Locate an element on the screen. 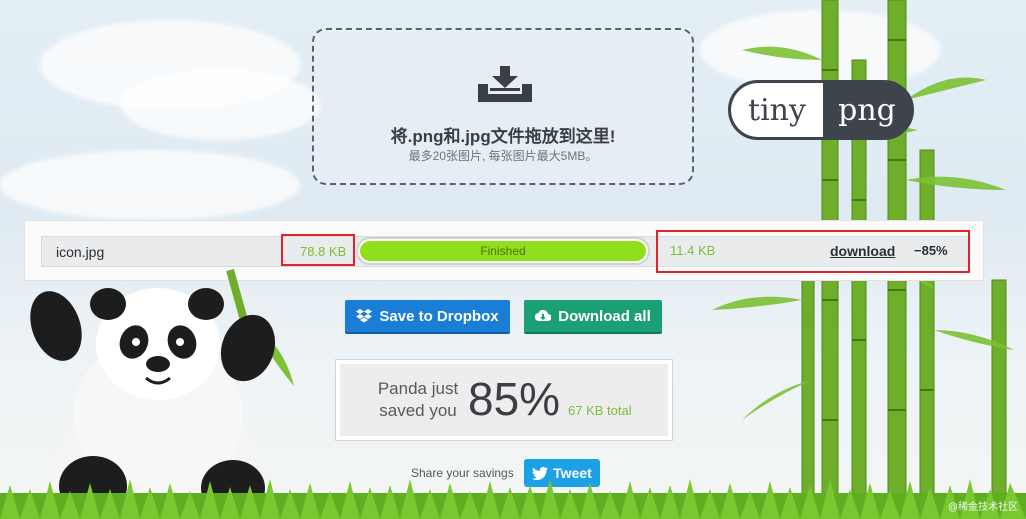 Image resolution: width=1026 pixels, height=519 pixels. original-size-highlight is located at coordinates (318, 250).